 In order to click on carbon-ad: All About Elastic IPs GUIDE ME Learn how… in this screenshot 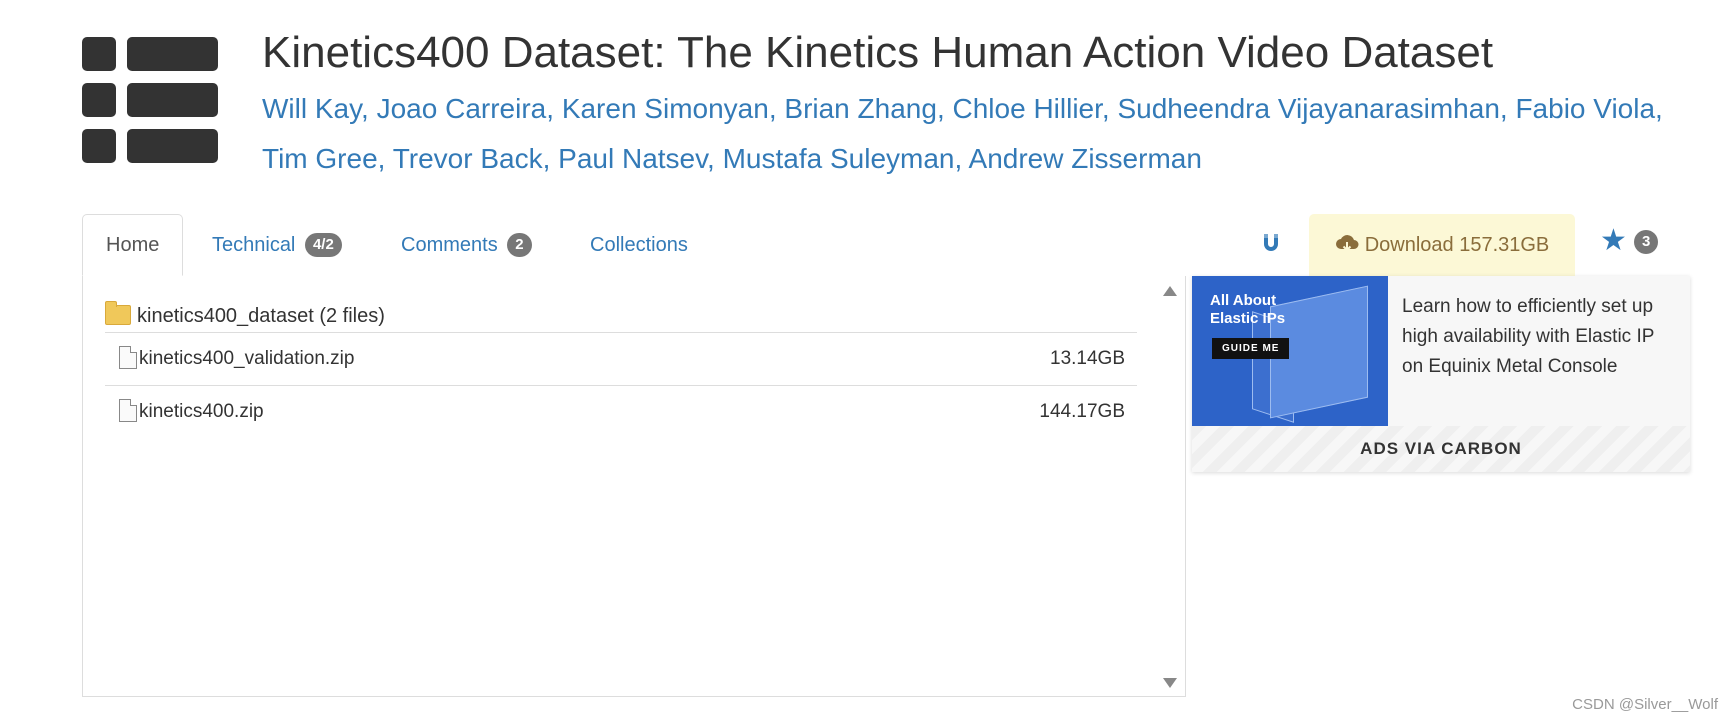, I will do `click(1441, 374)`.